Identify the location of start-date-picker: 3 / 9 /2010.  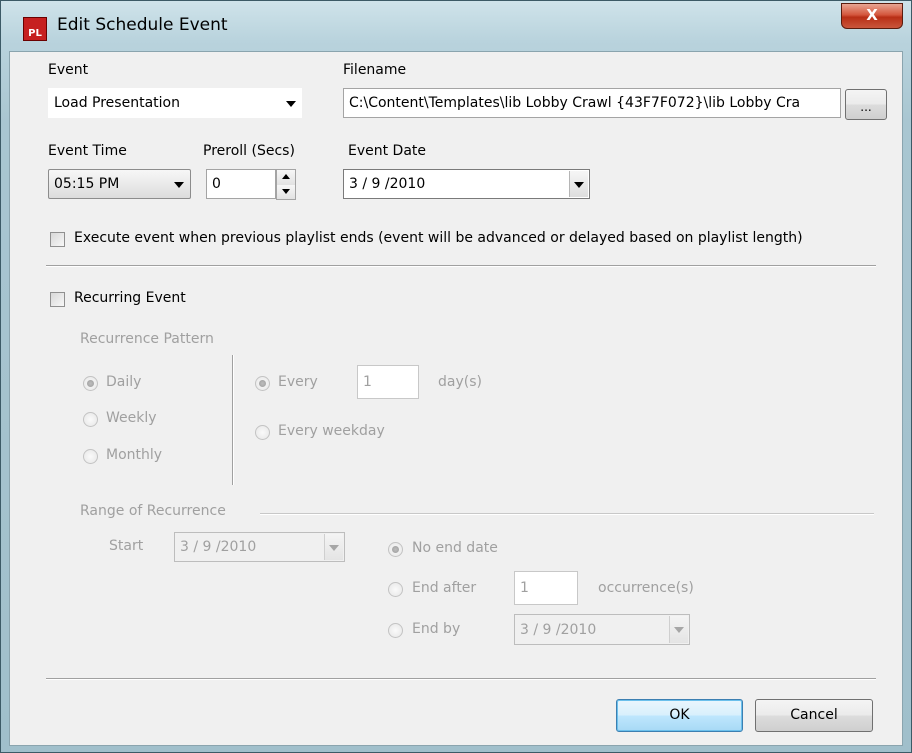
(259, 547).